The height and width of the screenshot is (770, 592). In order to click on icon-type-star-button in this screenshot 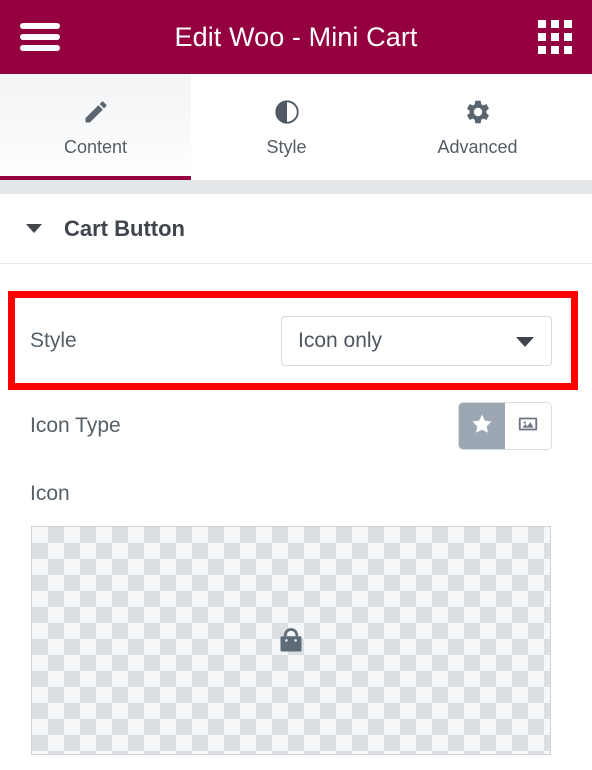, I will do `click(482, 426)`.